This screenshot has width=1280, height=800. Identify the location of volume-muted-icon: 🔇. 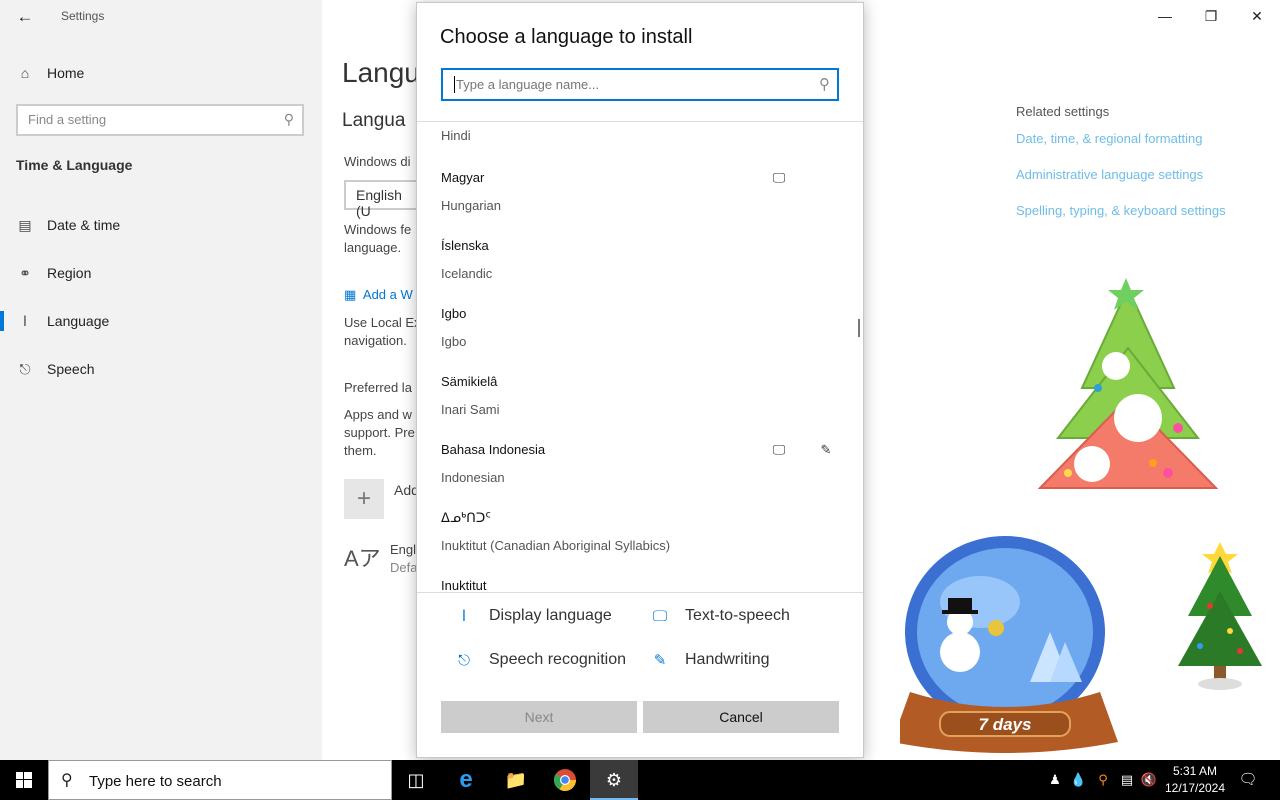
(1149, 780).